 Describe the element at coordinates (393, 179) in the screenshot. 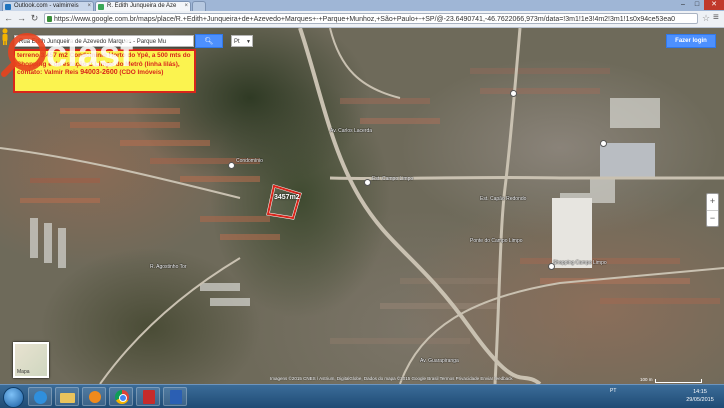

I see `place-label: Est. Campo Limpo` at that location.